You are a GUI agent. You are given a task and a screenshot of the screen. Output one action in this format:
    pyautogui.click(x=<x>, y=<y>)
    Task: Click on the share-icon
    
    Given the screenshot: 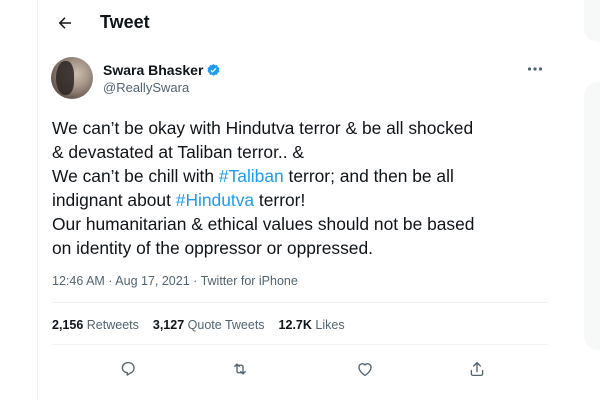 What is the action you would take?
    pyautogui.click(x=477, y=369)
    